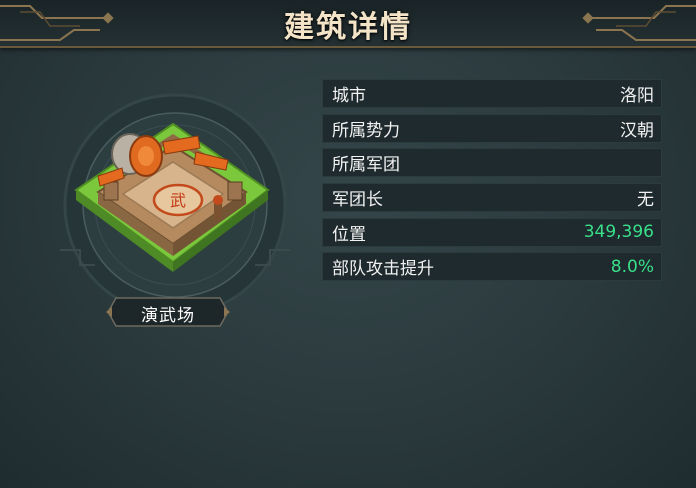 The height and width of the screenshot is (488, 696). Describe the element at coordinates (178, 200) in the screenshot. I see `building-flag-char: 武` at that location.